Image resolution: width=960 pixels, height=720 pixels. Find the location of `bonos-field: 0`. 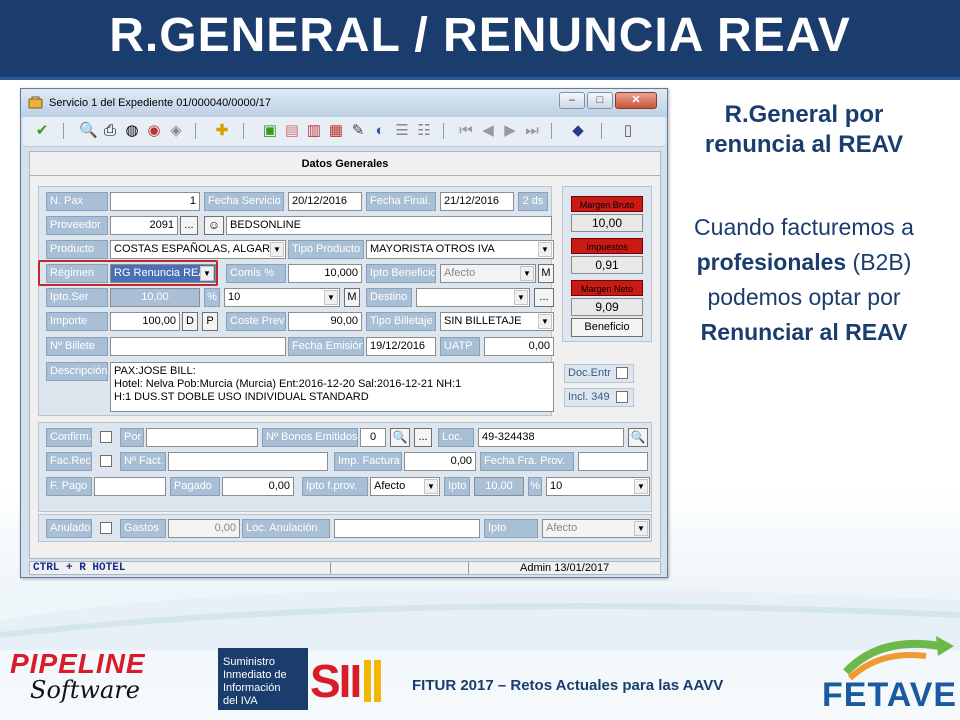

bonos-field: 0 is located at coordinates (373, 437).